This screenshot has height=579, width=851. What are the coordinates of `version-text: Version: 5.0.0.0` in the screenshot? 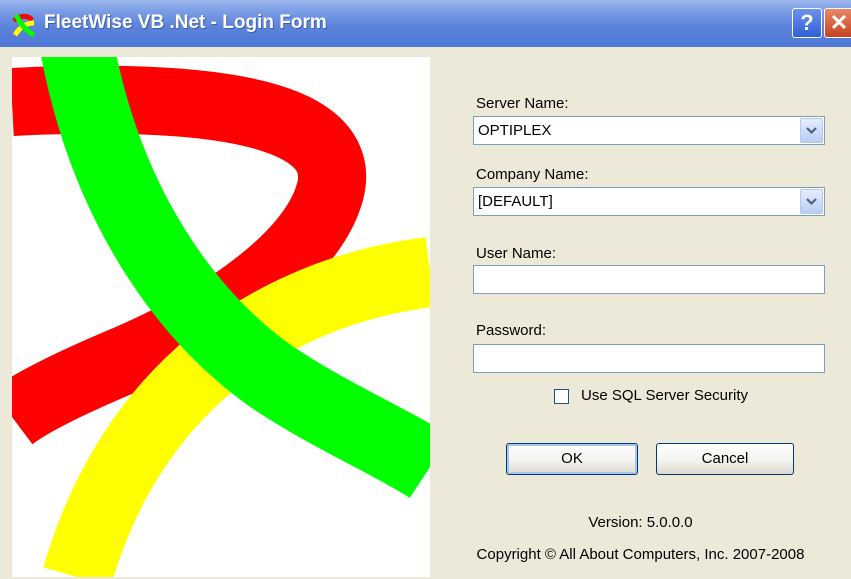 It's located at (640, 522).